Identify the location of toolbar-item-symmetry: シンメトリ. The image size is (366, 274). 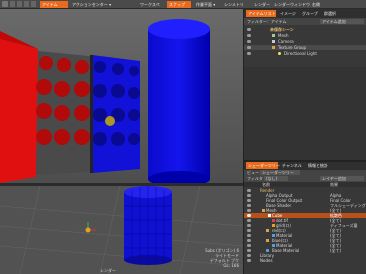
(233, 4).